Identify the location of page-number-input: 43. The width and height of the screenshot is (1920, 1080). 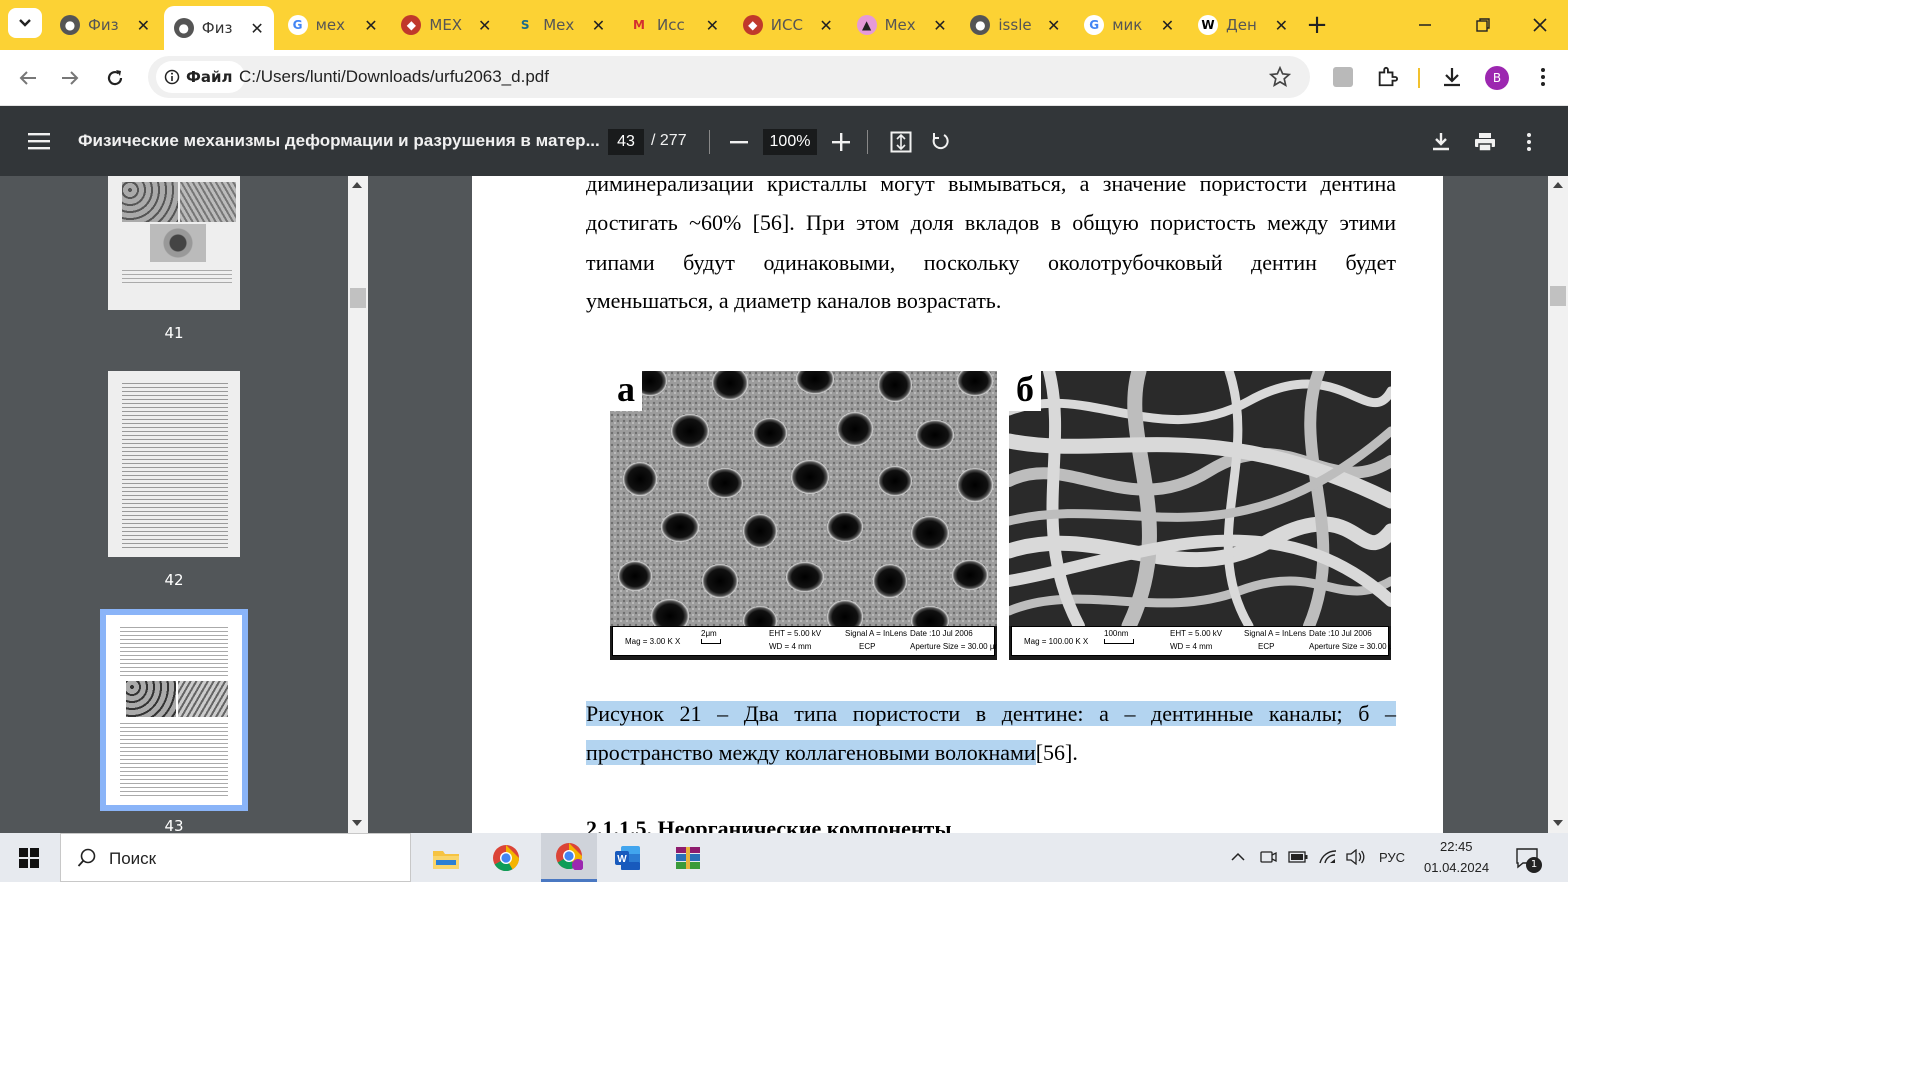
(626, 142).